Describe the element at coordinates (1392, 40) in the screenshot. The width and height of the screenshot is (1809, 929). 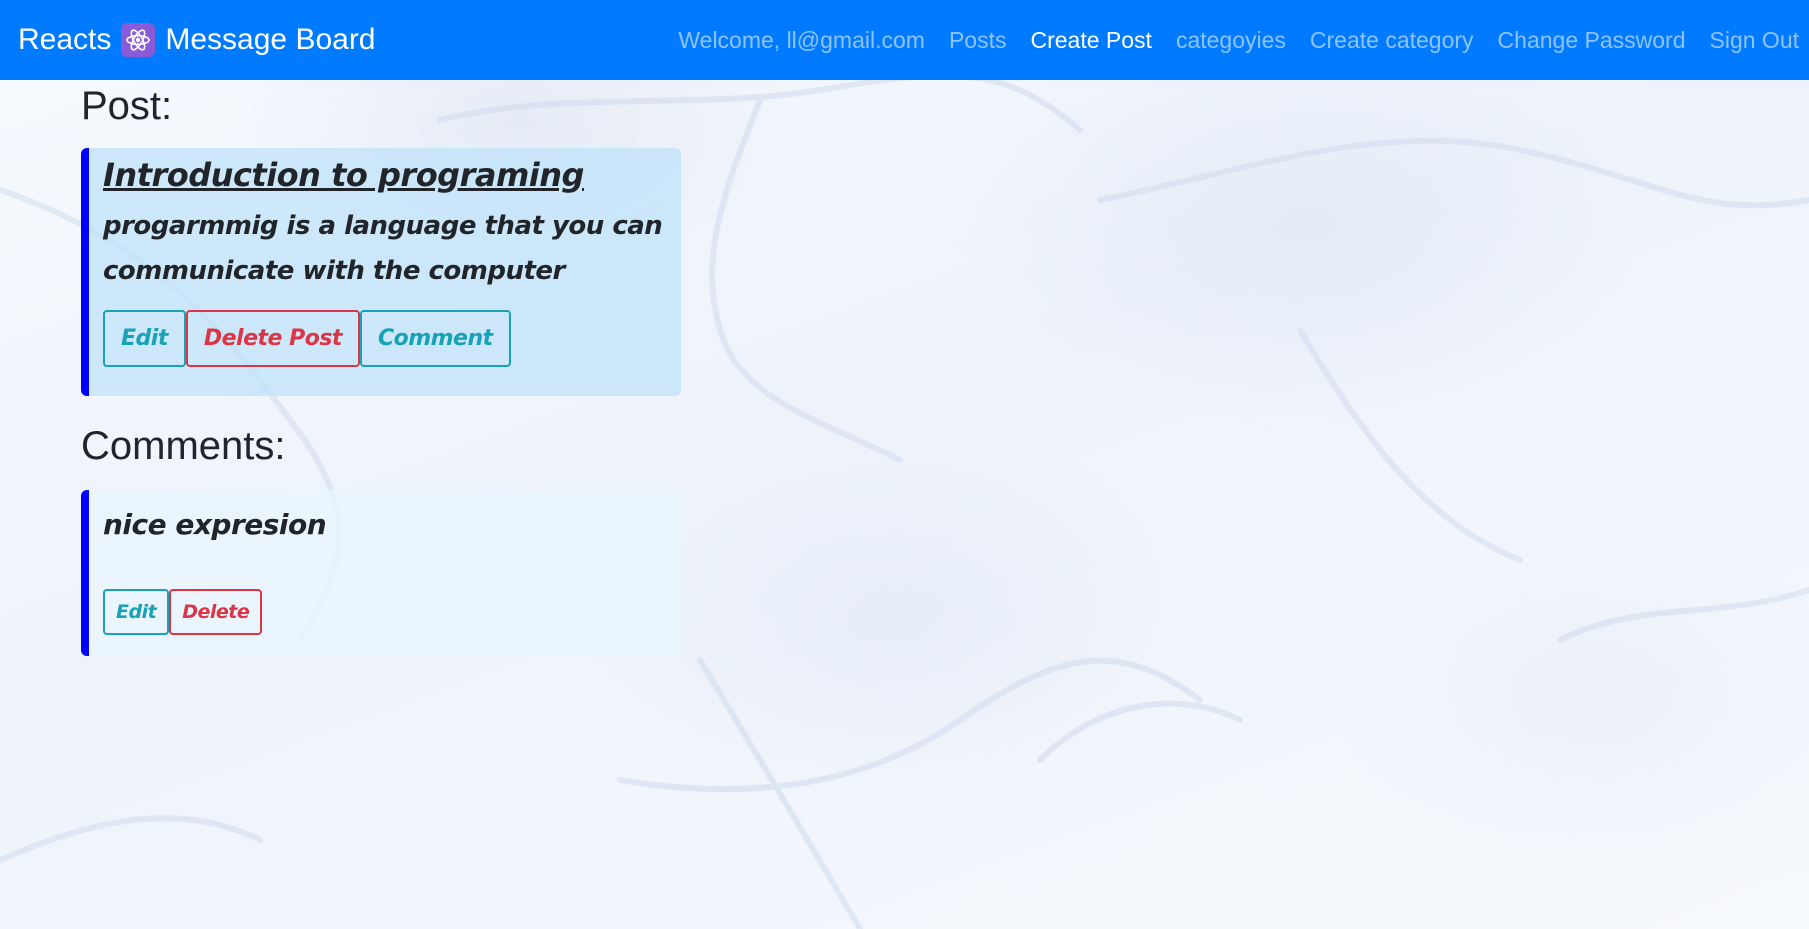
I see `nav-create-category: Create category` at that location.